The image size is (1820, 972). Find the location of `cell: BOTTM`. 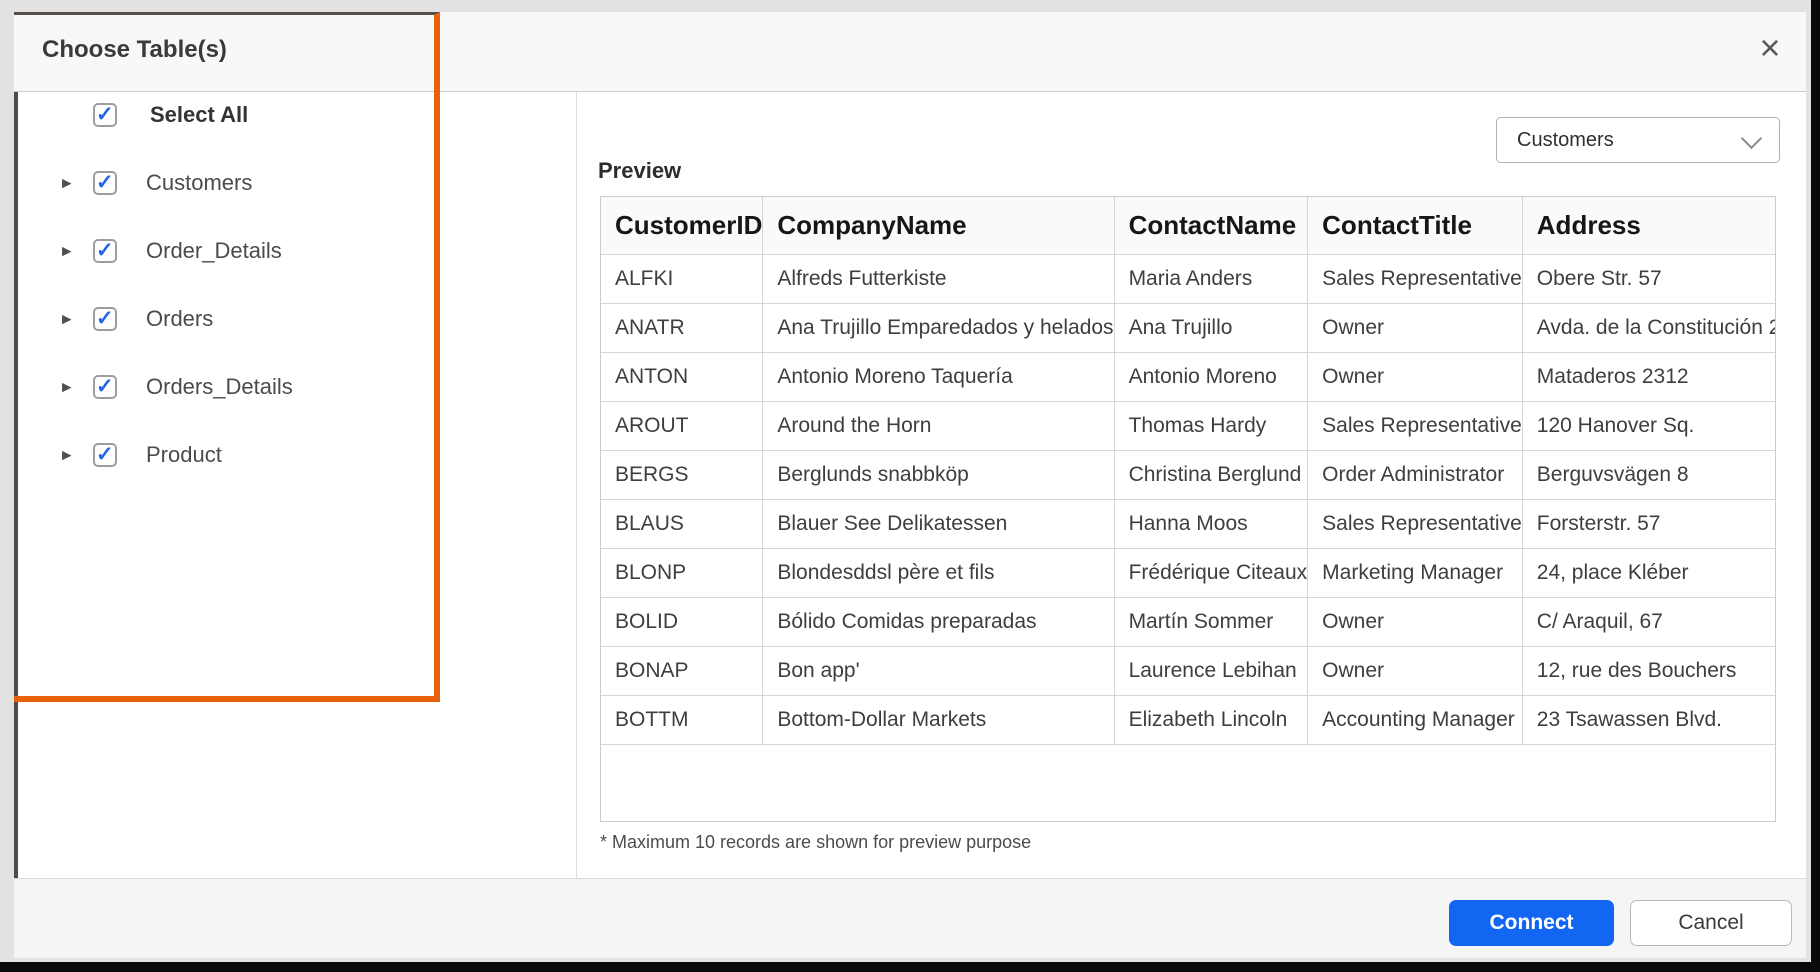

cell: BOTTM is located at coordinates (682, 720).